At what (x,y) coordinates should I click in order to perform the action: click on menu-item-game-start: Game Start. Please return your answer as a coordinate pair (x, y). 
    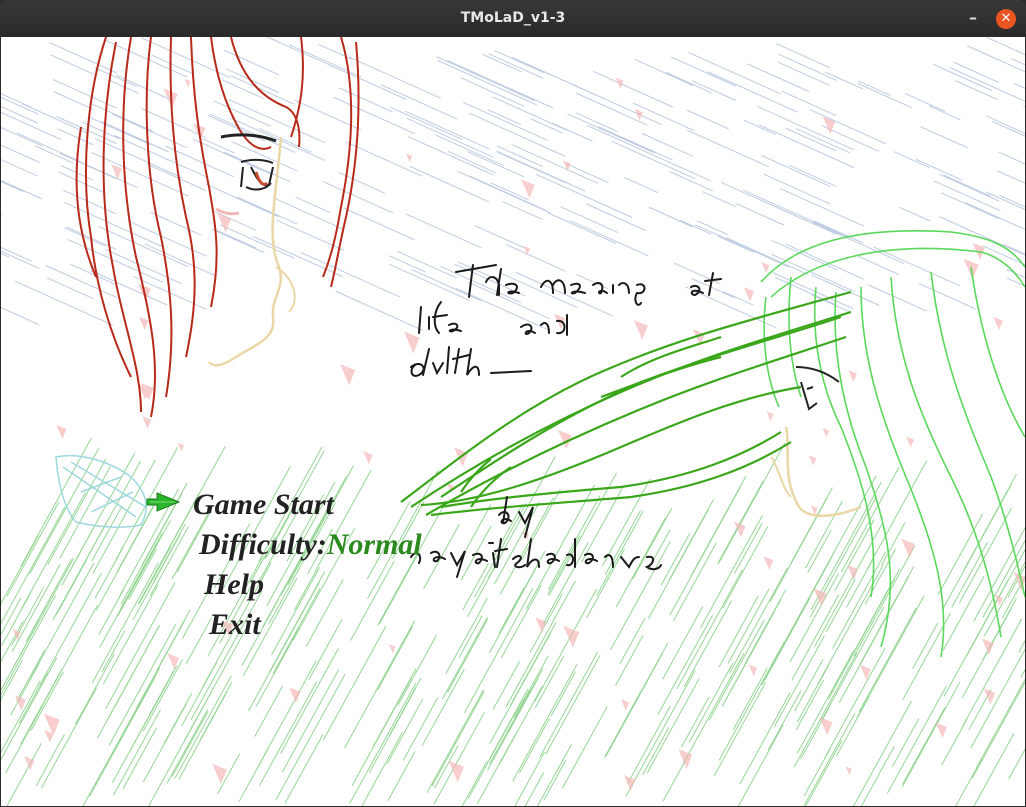
    Looking at the image, I should click on (263, 505).